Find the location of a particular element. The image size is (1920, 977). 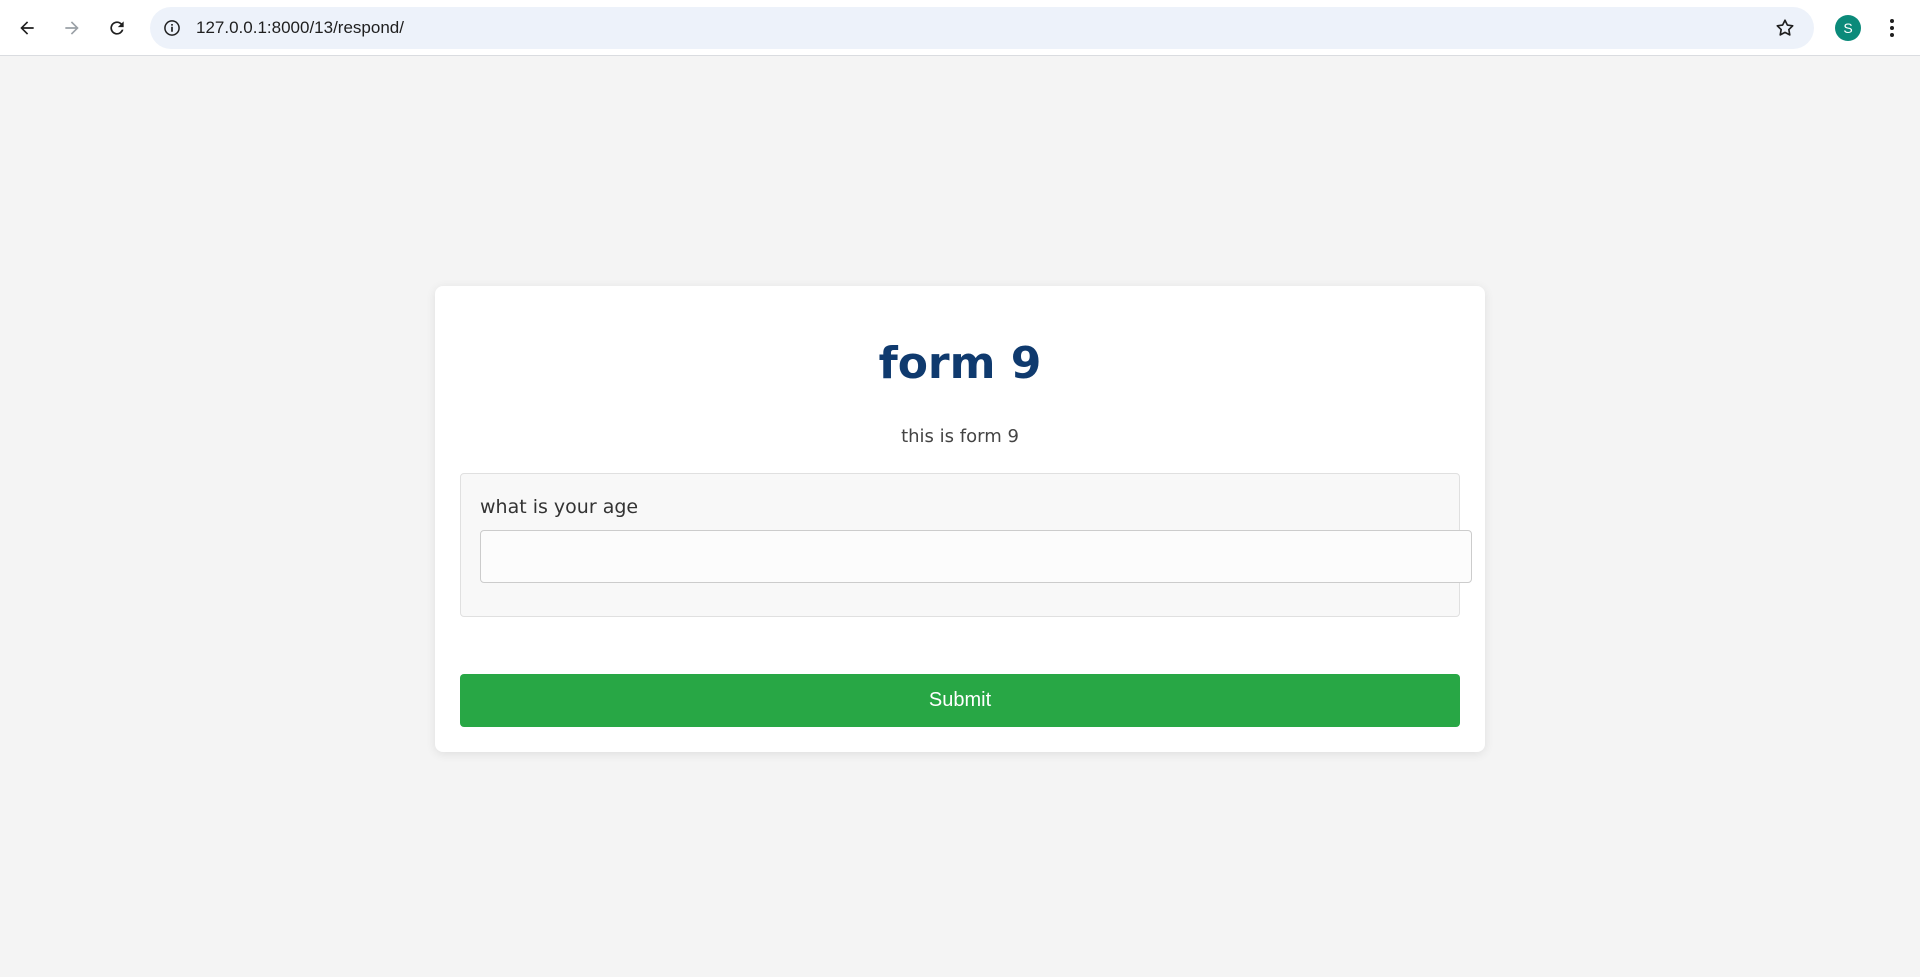

submit-button: Submit is located at coordinates (960, 700).